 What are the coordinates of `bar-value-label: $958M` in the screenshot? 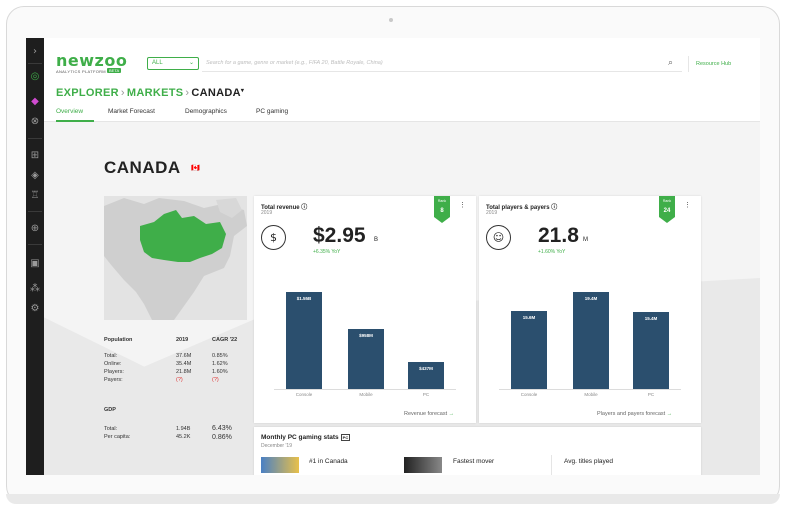 It's located at (366, 336).